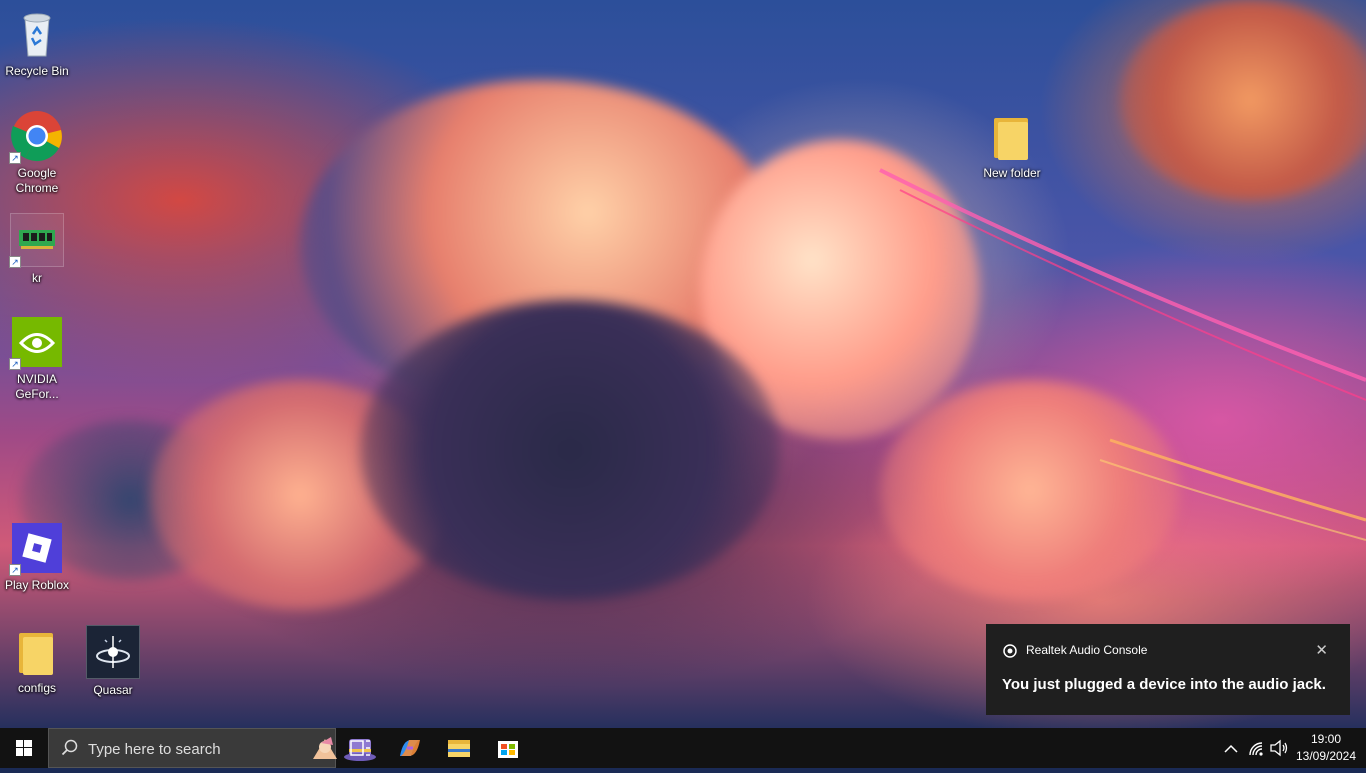 This screenshot has width=1366, height=773. Describe the element at coordinates (37, 278) in the screenshot. I see `desktop-icon-label: kr` at that location.